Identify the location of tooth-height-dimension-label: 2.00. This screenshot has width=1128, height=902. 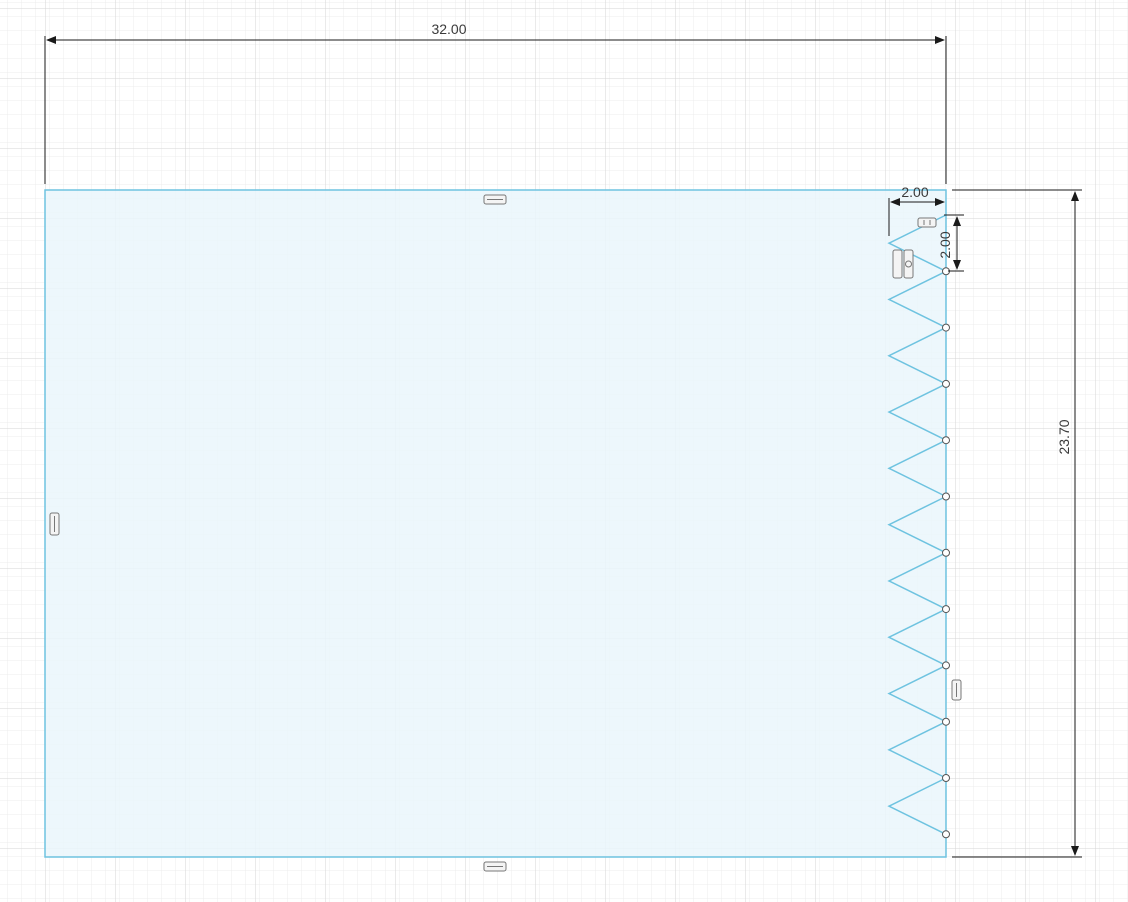
(945, 244).